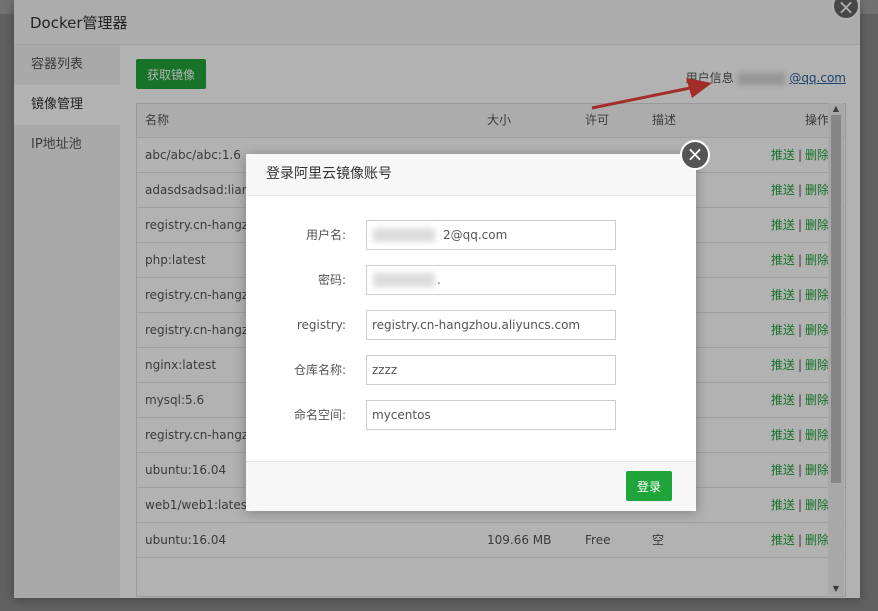  I want to click on username-label: 用户名:, so click(325, 235).